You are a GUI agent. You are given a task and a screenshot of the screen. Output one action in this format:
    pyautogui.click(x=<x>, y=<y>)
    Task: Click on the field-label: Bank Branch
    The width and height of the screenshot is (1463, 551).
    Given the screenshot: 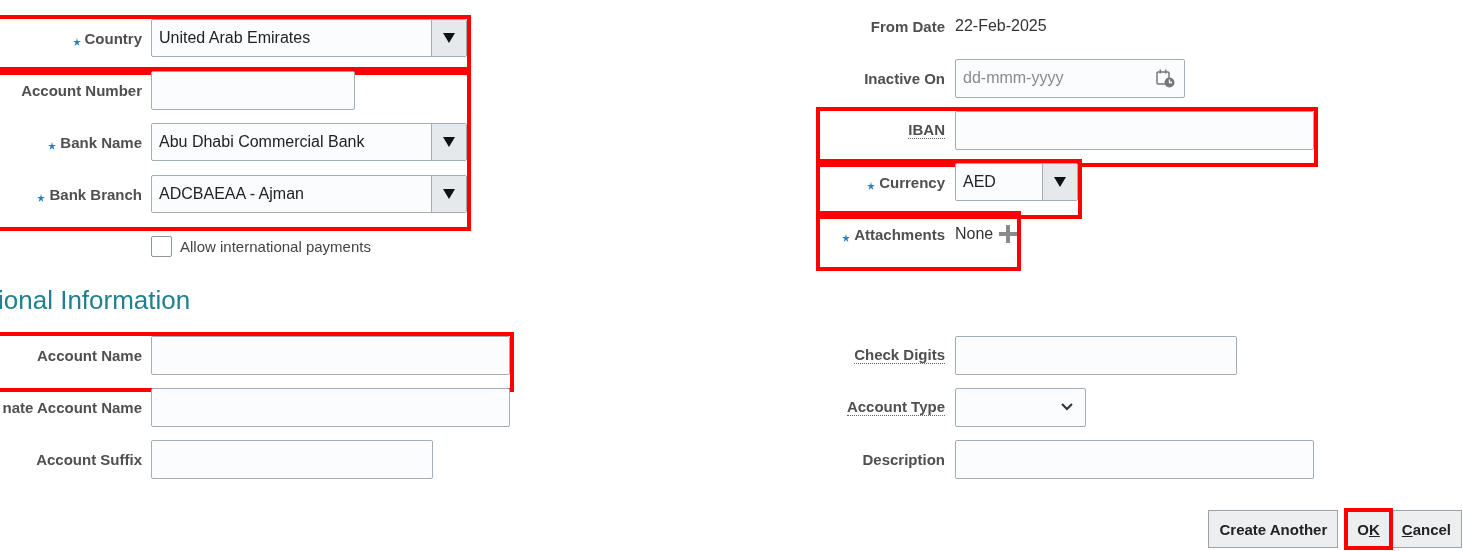 What is the action you would take?
    pyautogui.click(x=95, y=194)
    